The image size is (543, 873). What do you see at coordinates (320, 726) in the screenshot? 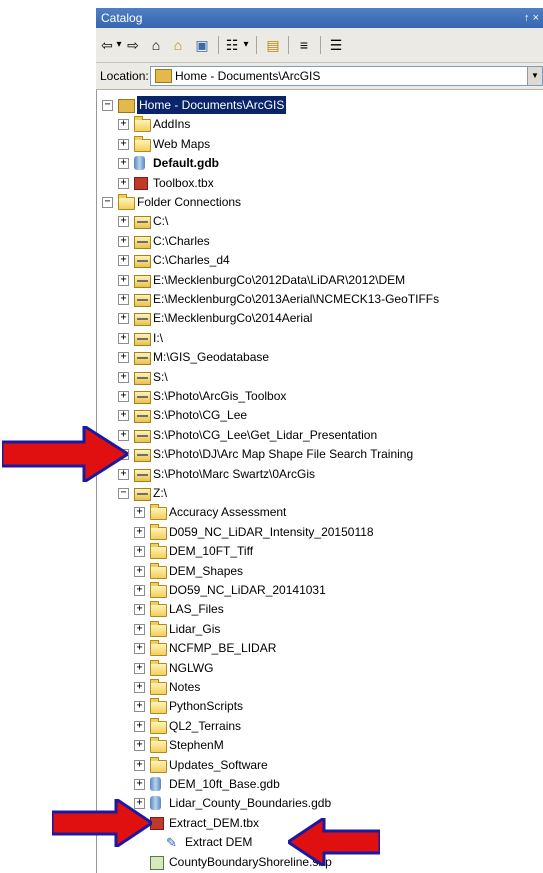
I see `tree-item: + QL2_Terrains` at bounding box center [320, 726].